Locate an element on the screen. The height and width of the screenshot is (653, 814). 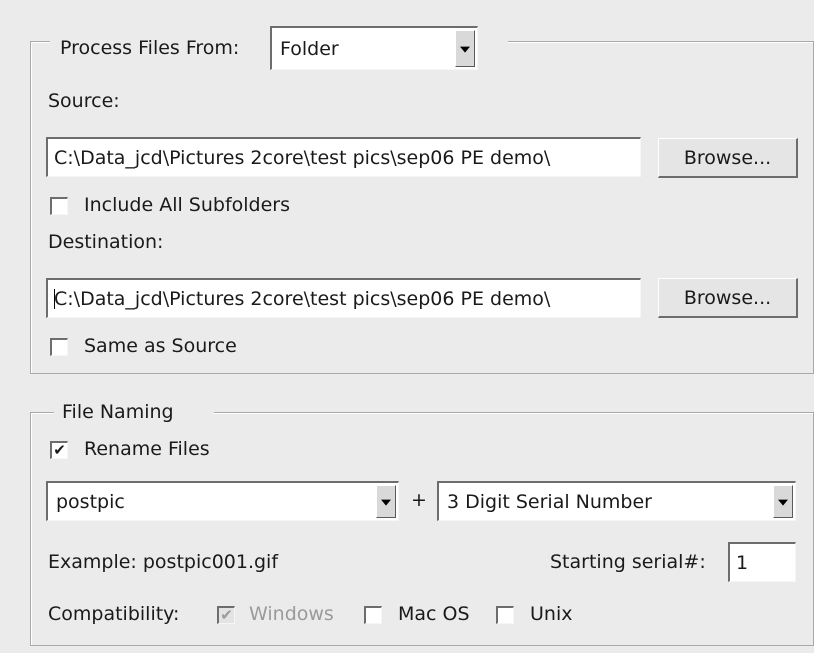
process-files-label: Process Files From: is located at coordinates (150, 48).